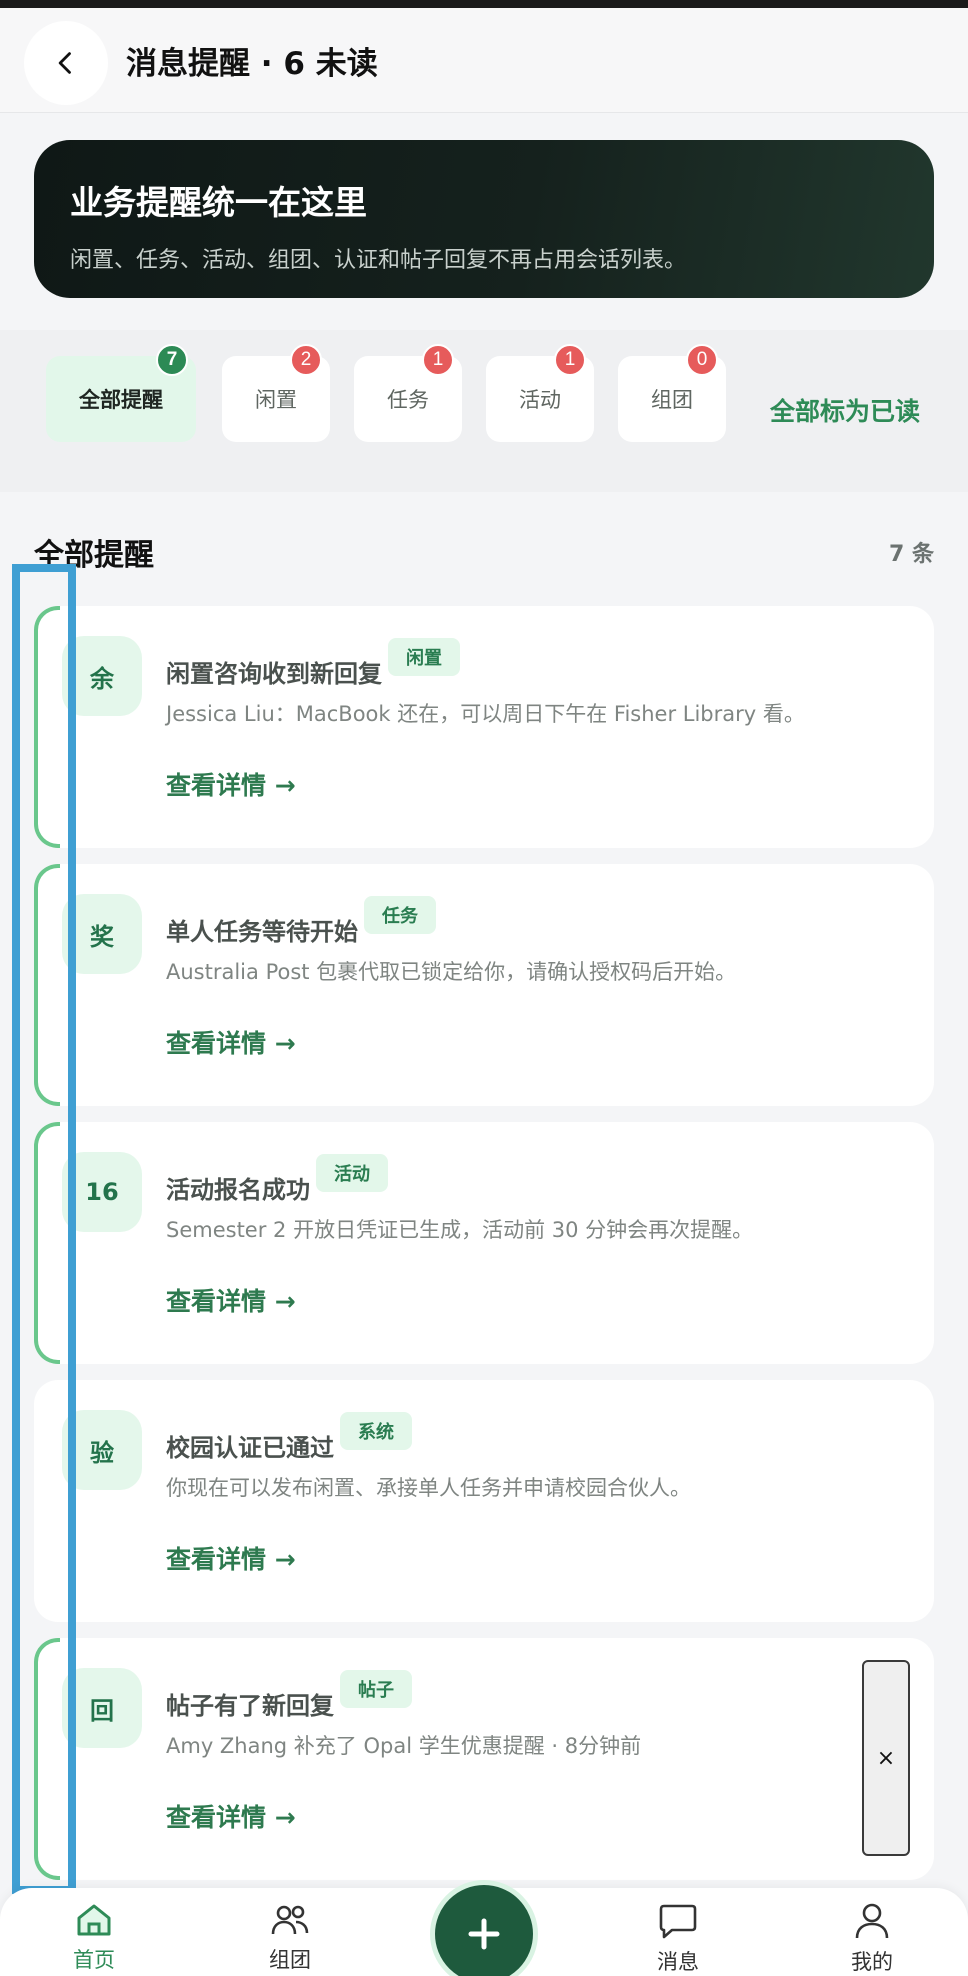 The image size is (968, 1976). I want to click on section-title: 全部提醒, so click(94, 555).